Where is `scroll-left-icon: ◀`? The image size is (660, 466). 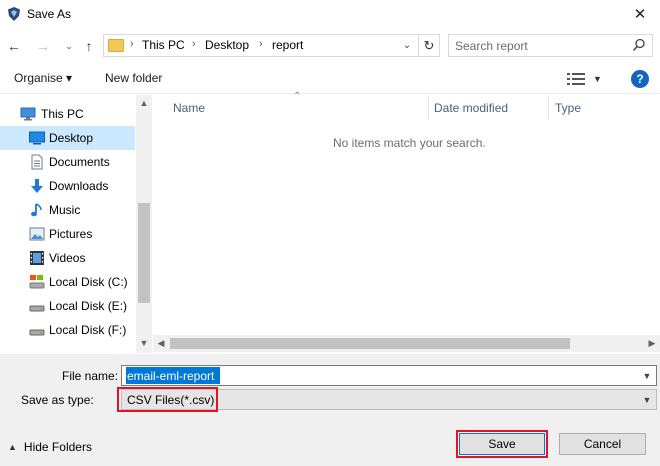 scroll-left-icon: ◀ is located at coordinates (161, 343).